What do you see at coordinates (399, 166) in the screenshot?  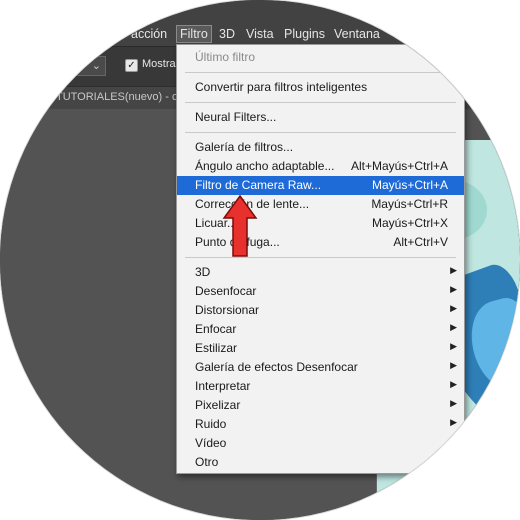 I see `menu-item-shortcut: Alt+Mayús+Ctrl+A` at bounding box center [399, 166].